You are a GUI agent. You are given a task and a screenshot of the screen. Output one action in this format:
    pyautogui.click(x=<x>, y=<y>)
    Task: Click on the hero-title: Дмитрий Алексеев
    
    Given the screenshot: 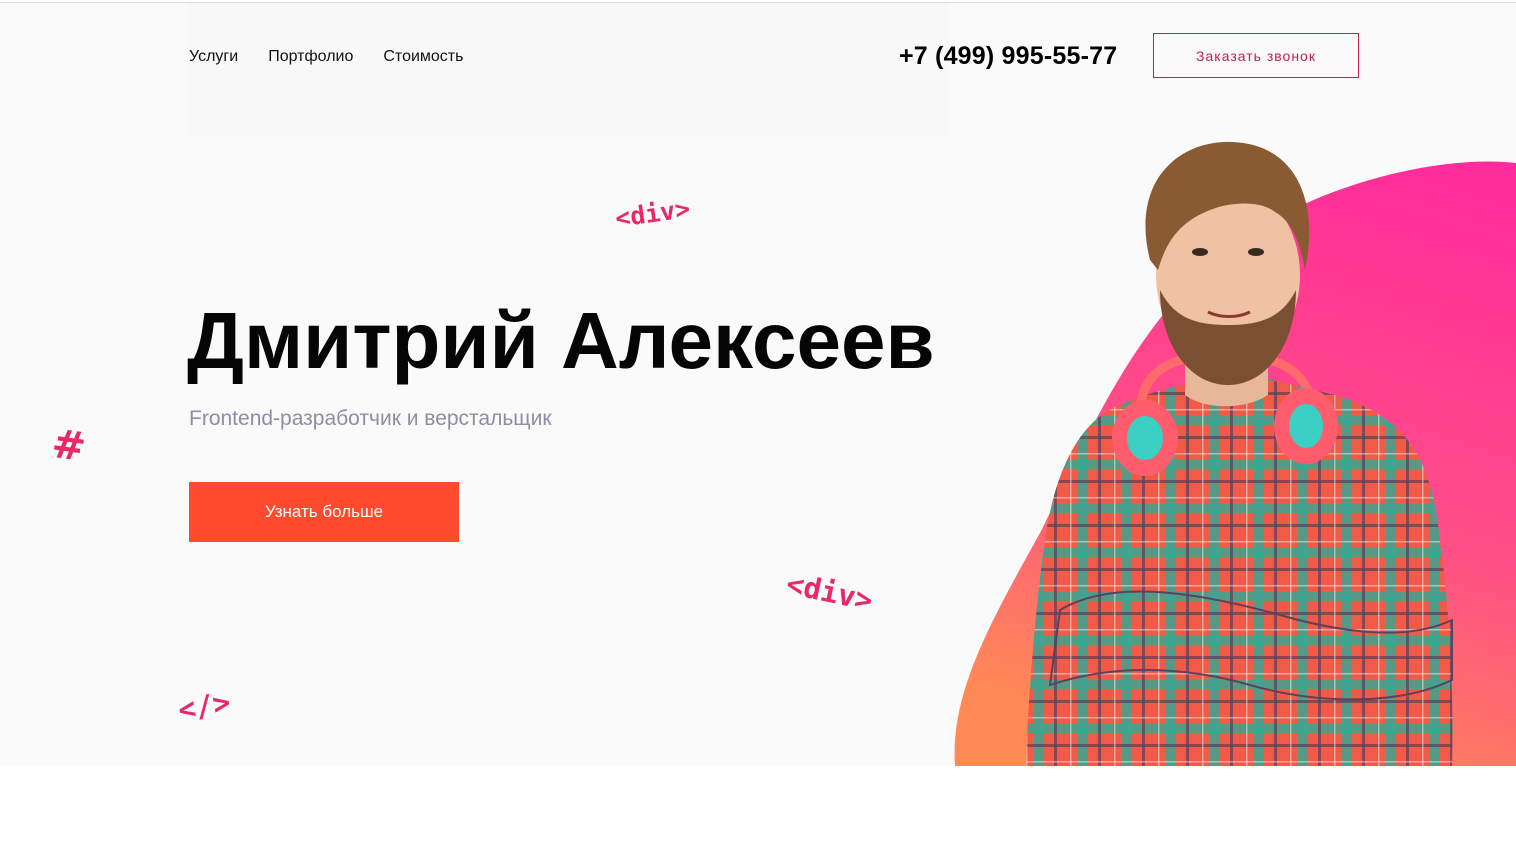 What is the action you would take?
    pyautogui.click(x=561, y=340)
    